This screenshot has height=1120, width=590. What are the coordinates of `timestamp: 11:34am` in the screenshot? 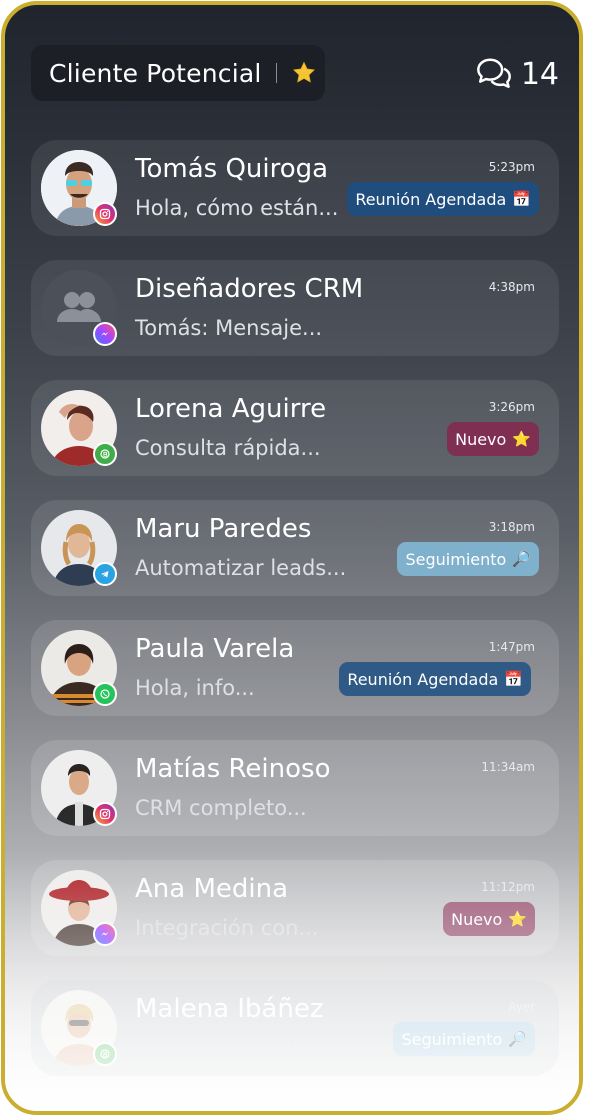 It's located at (508, 767).